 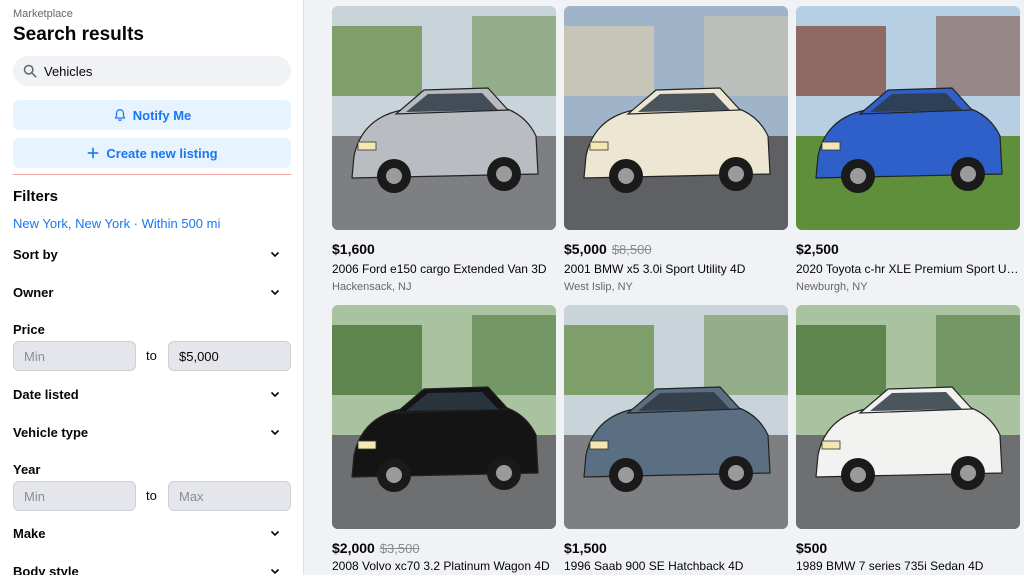 I want to click on breadcrumb: Marketplace, so click(x=43, y=14).